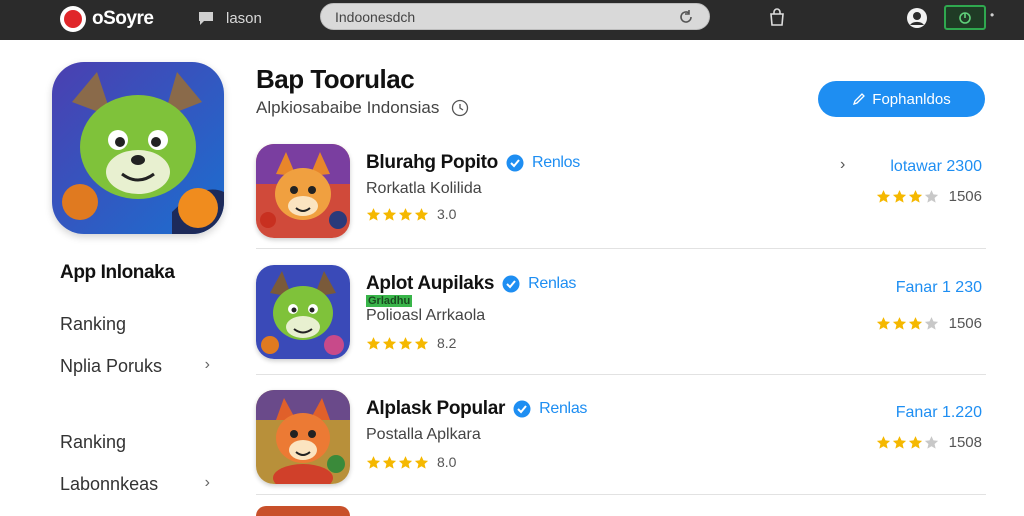 The width and height of the screenshot is (1024, 516). Describe the element at coordinates (117, 272) in the screenshot. I see `sidebar-title: App Inlonaka` at that location.